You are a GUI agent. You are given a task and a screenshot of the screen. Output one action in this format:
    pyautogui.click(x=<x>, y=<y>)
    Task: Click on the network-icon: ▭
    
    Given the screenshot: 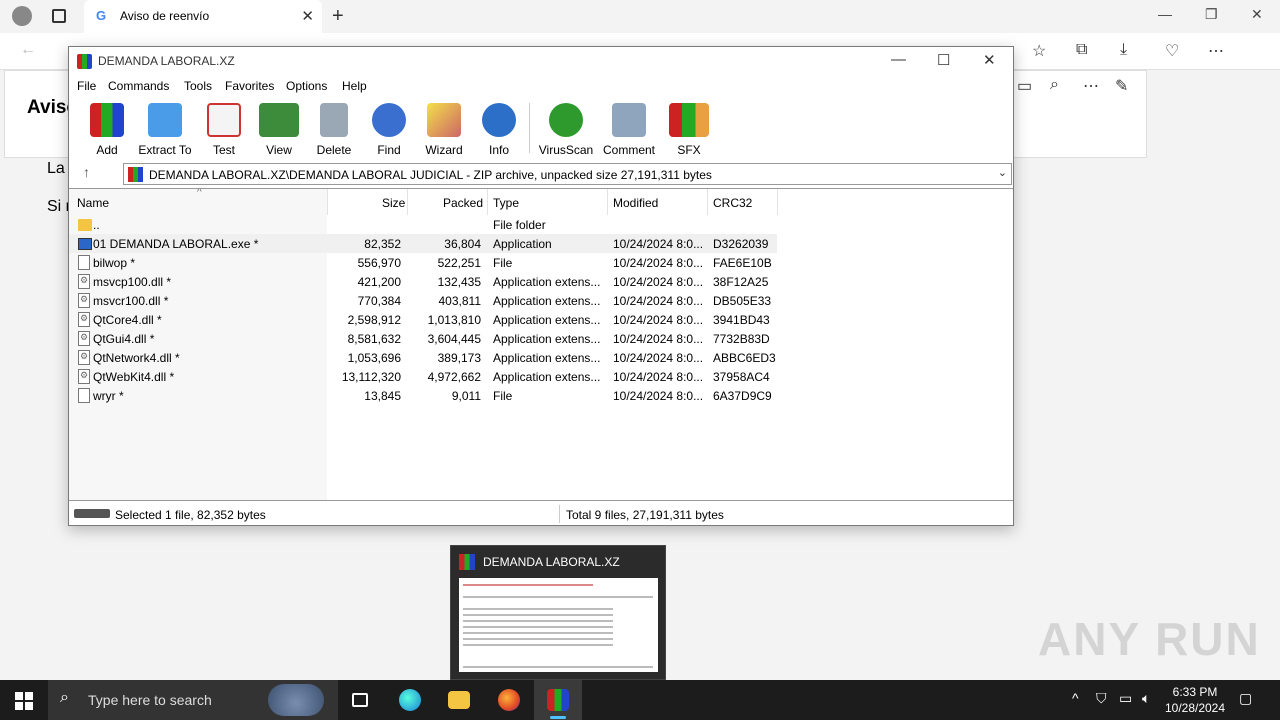 What is the action you would take?
    pyautogui.click(x=1125, y=698)
    